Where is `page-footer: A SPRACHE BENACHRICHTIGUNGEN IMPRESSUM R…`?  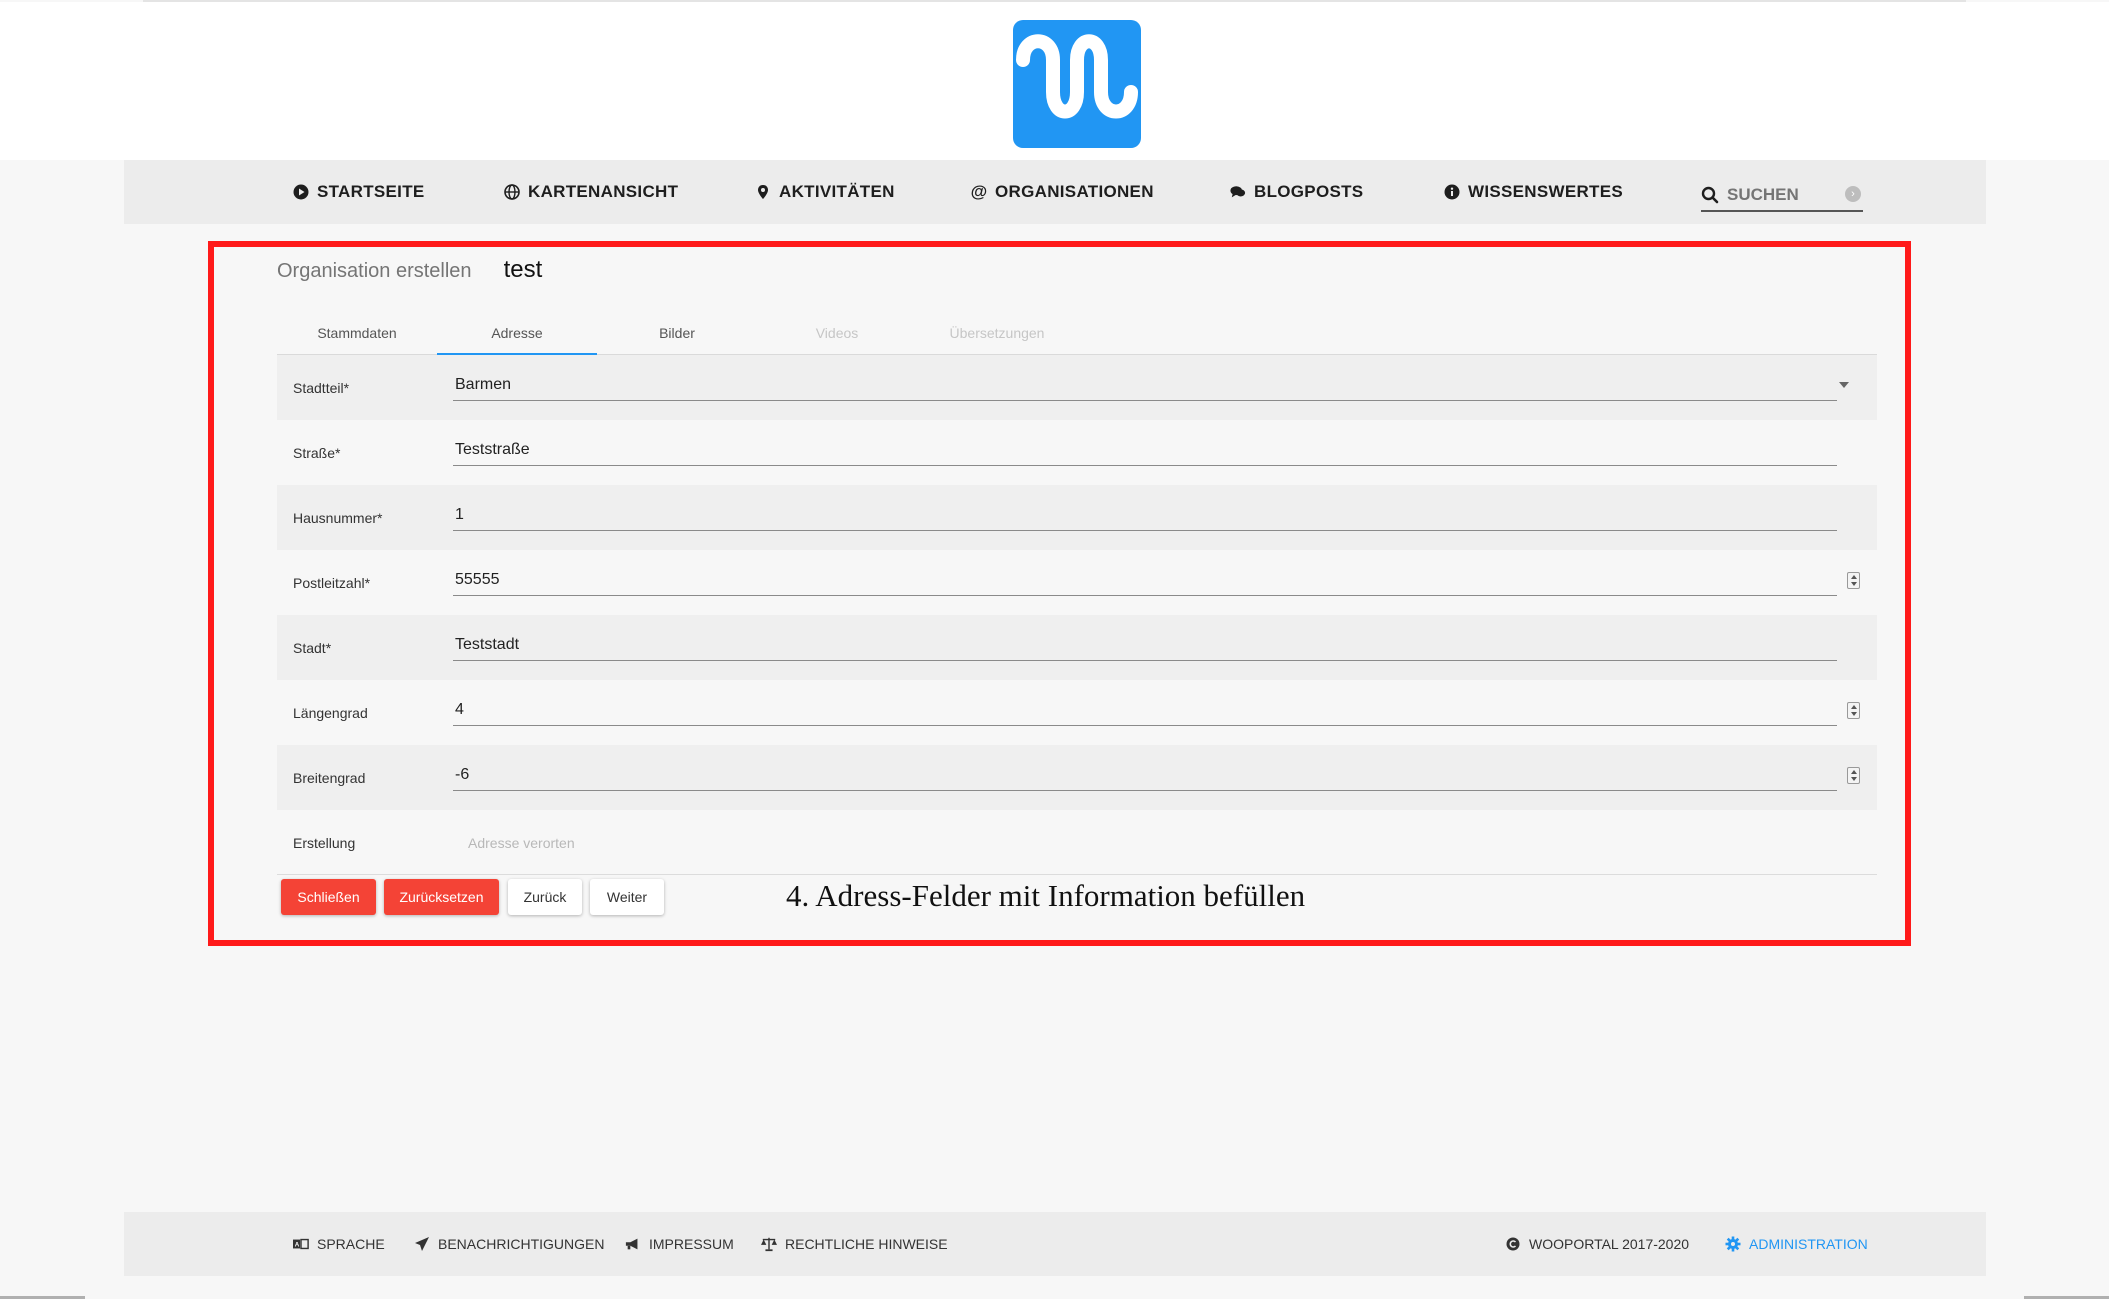
page-footer: A SPRACHE BENACHRICHTIGUNGEN IMPRESSUM R… is located at coordinates (1055, 1244).